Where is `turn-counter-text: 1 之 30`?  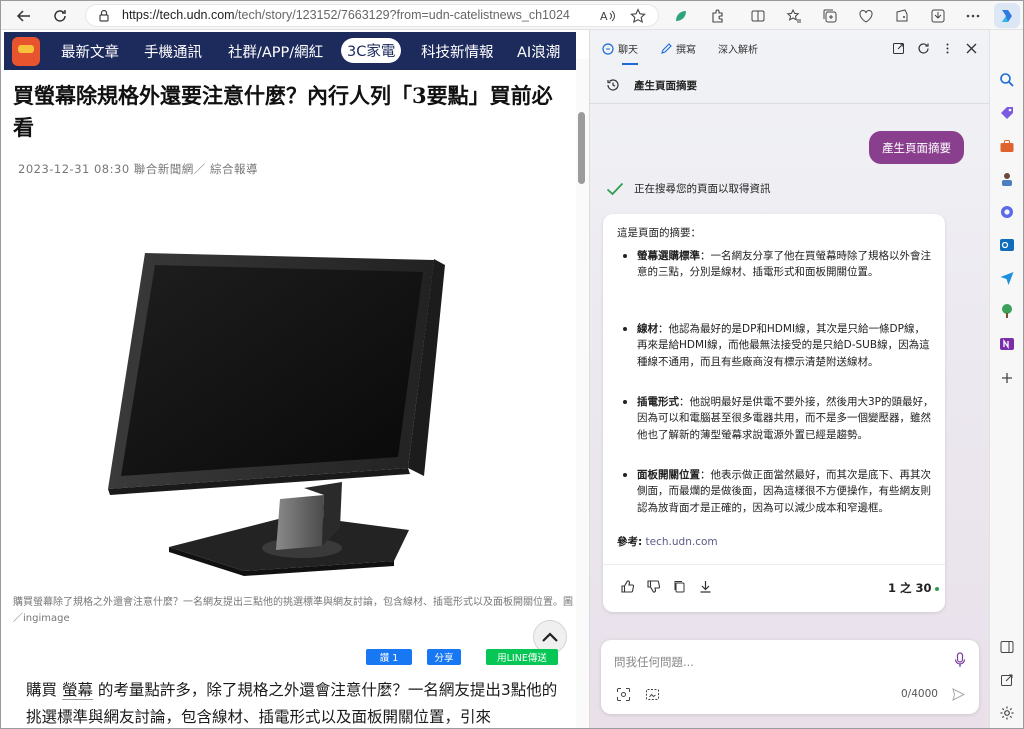
turn-counter-text: 1 之 30 is located at coordinates (910, 588).